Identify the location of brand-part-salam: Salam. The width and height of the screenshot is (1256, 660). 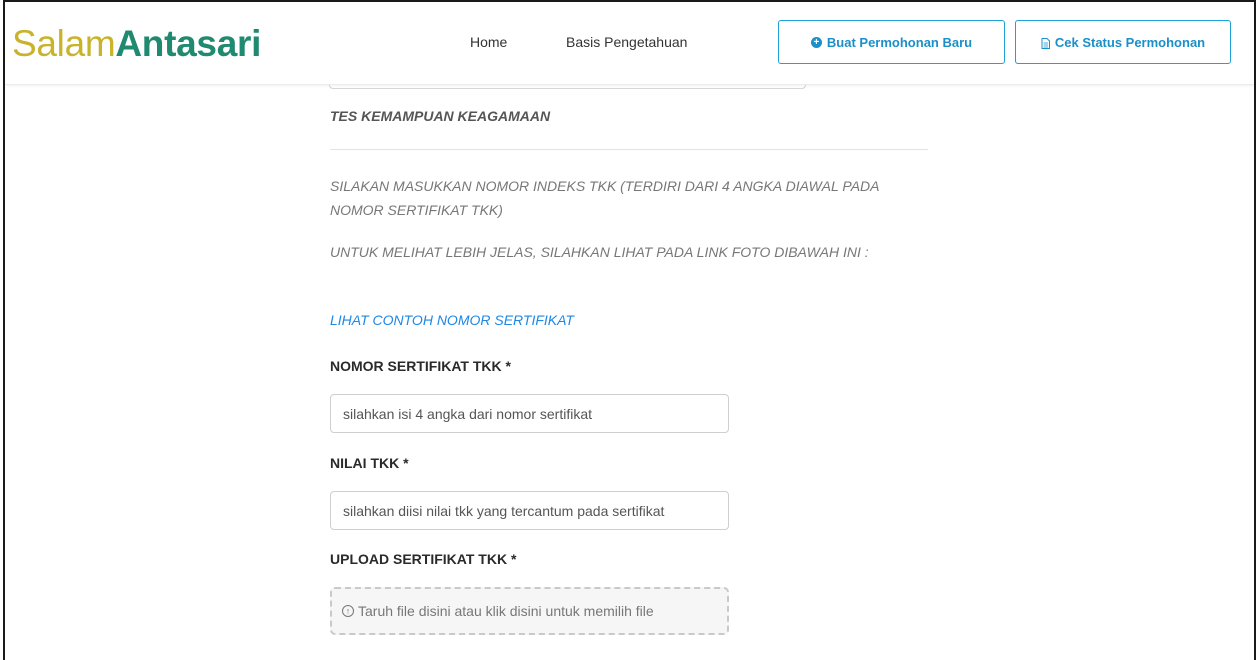
(64, 43).